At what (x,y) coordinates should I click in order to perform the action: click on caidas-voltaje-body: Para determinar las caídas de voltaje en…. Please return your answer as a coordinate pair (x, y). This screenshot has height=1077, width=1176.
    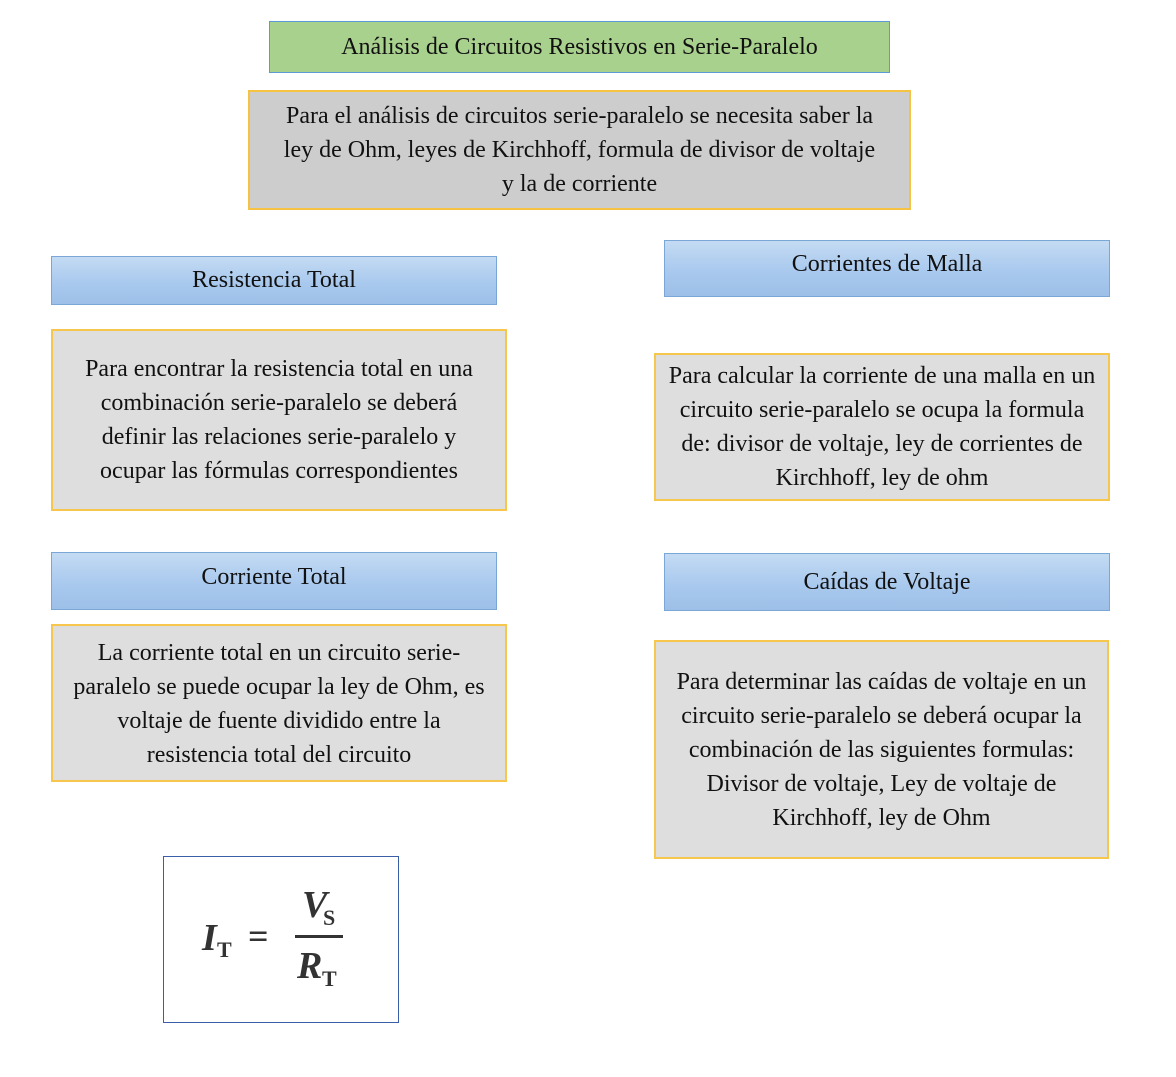
    Looking at the image, I should click on (881, 749).